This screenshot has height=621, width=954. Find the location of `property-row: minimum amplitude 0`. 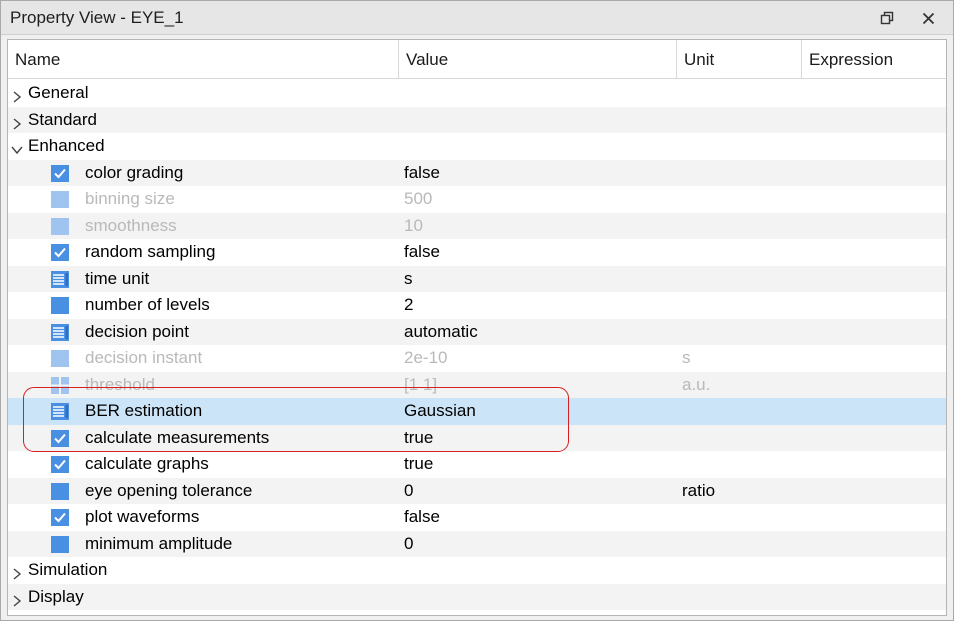

property-row: minimum amplitude 0 is located at coordinates (477, 544).